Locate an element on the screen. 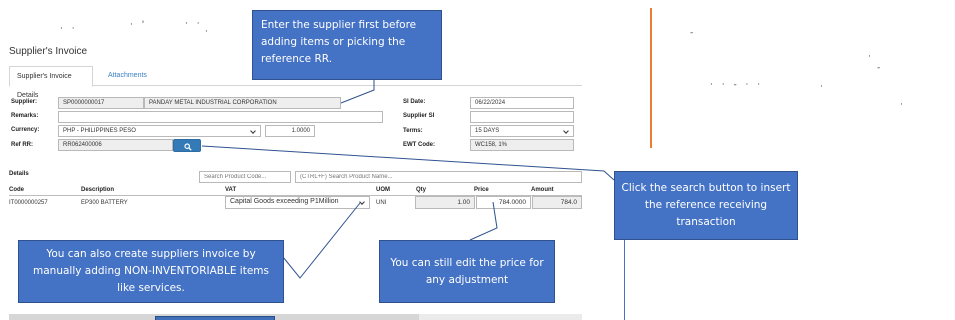  connector-services is located at coordinates (321, 240).